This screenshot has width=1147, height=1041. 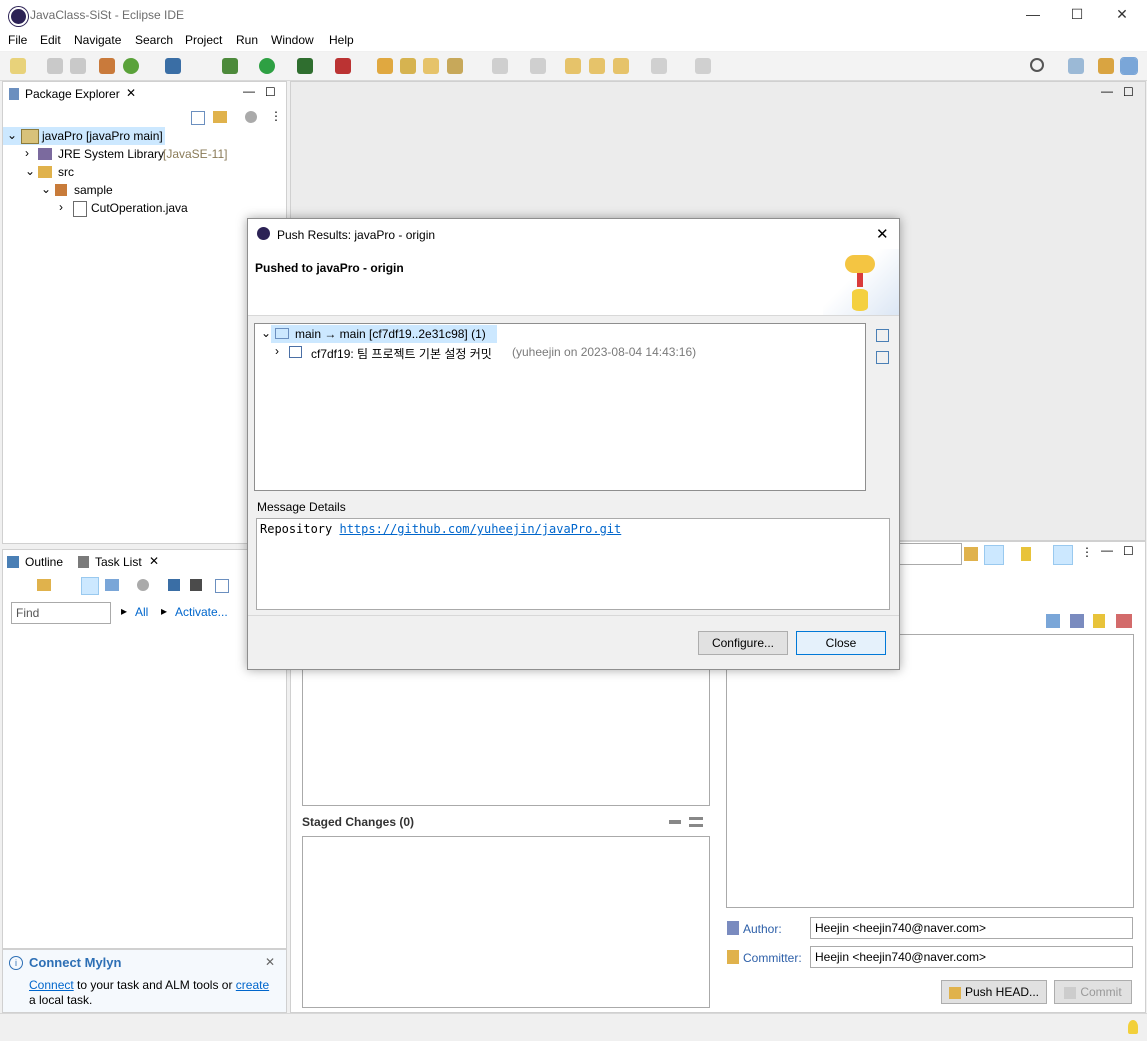 I want to click on unstage-all-icon, so click(x=675, y=822).